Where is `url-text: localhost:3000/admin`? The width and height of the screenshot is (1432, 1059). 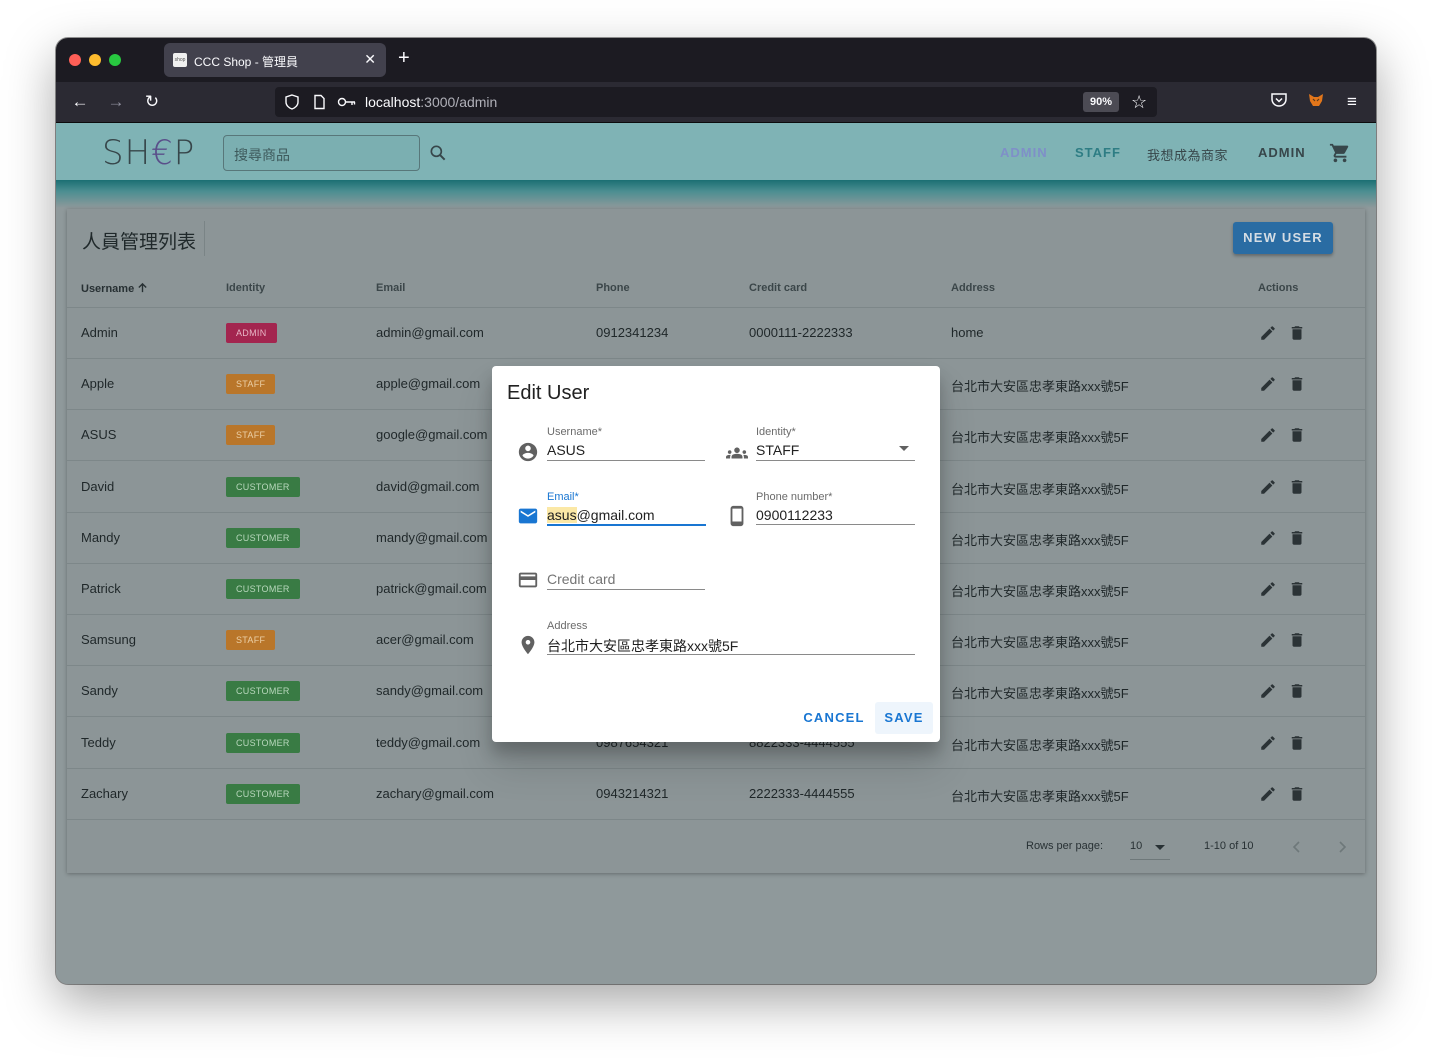 url-text: localhost:3000/admin is located at coordinates (431, 102).